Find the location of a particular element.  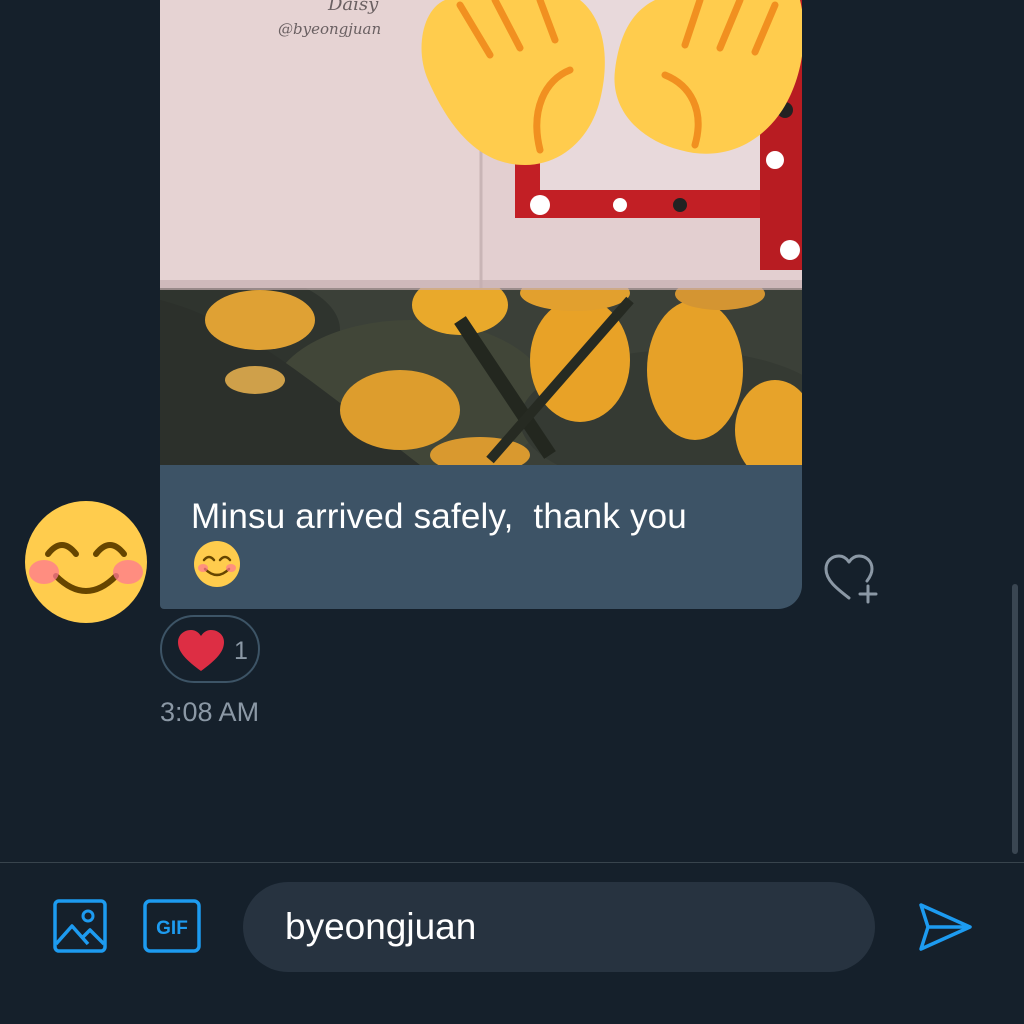

send-icon is located at coordinates (945, 927).